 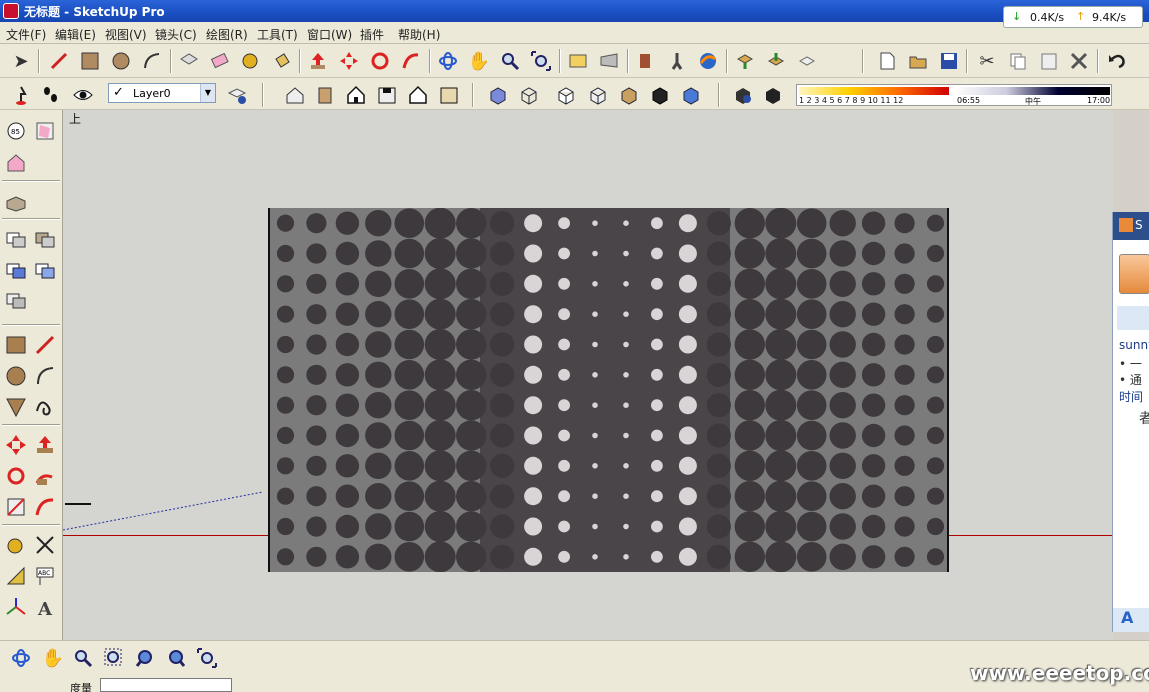 I want to click on menu-camera: 镜头(C), so click(x=176, y=34).